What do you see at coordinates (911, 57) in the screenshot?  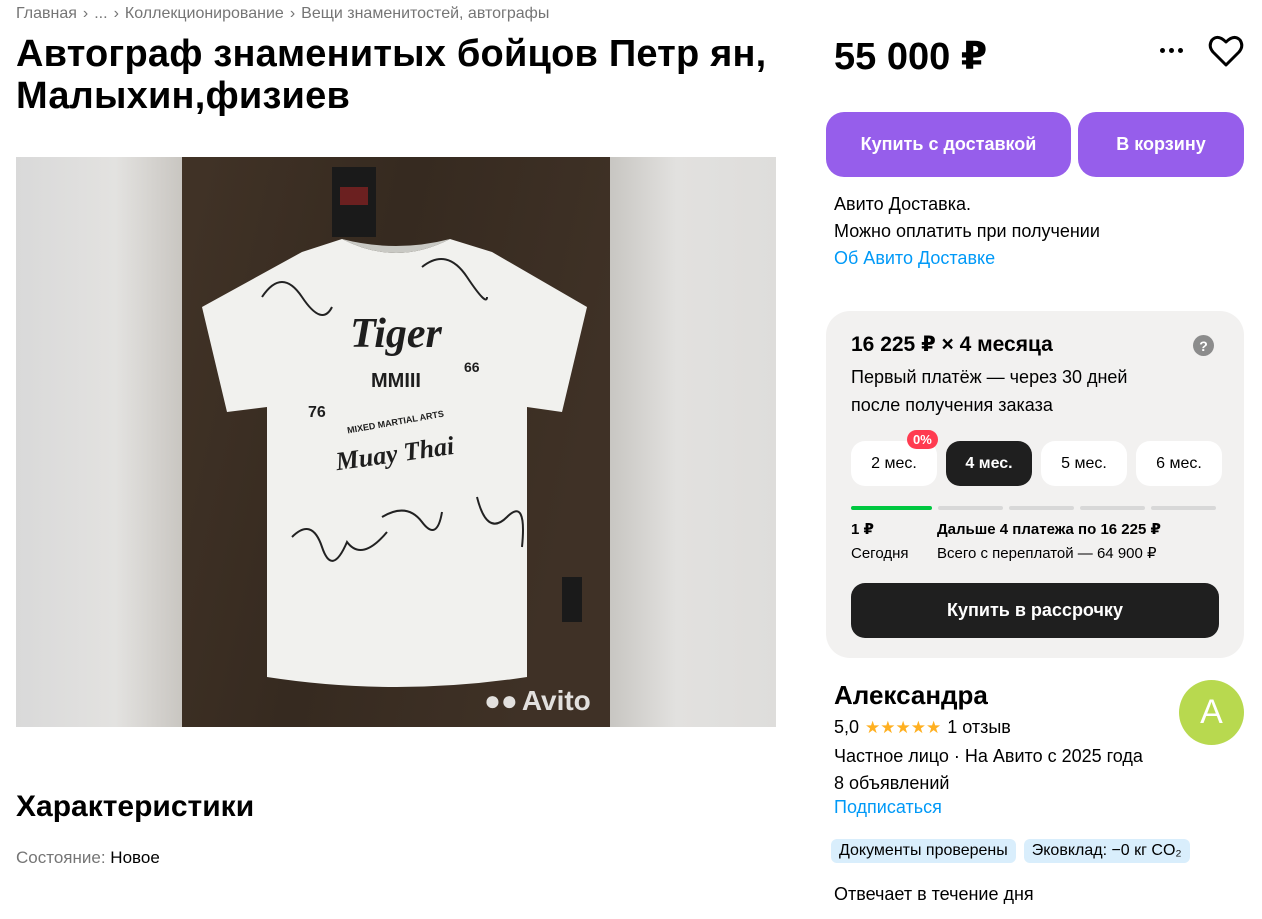 I see `price: 55 000 ₽` at bounding box center [911, 57].